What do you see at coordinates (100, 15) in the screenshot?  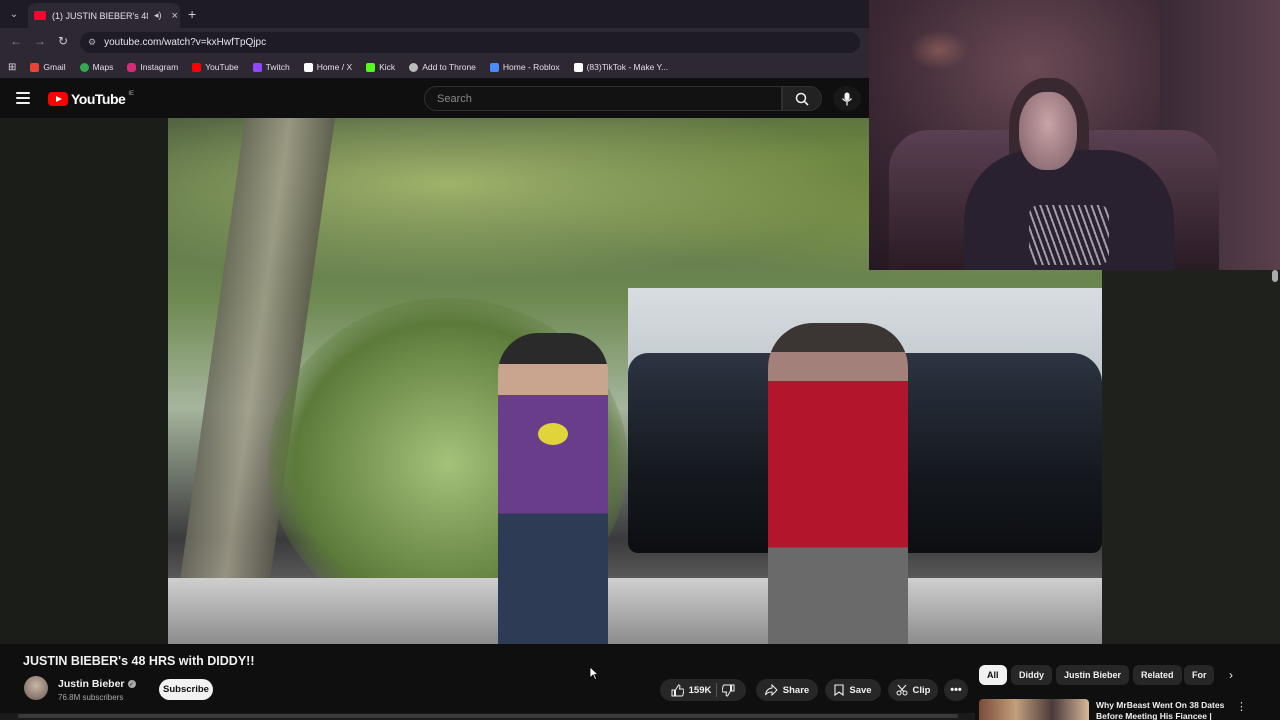 I see `tab-title: (1) JUSTIN BIEBER's 48 HRS` at bounding box center [100, 15].